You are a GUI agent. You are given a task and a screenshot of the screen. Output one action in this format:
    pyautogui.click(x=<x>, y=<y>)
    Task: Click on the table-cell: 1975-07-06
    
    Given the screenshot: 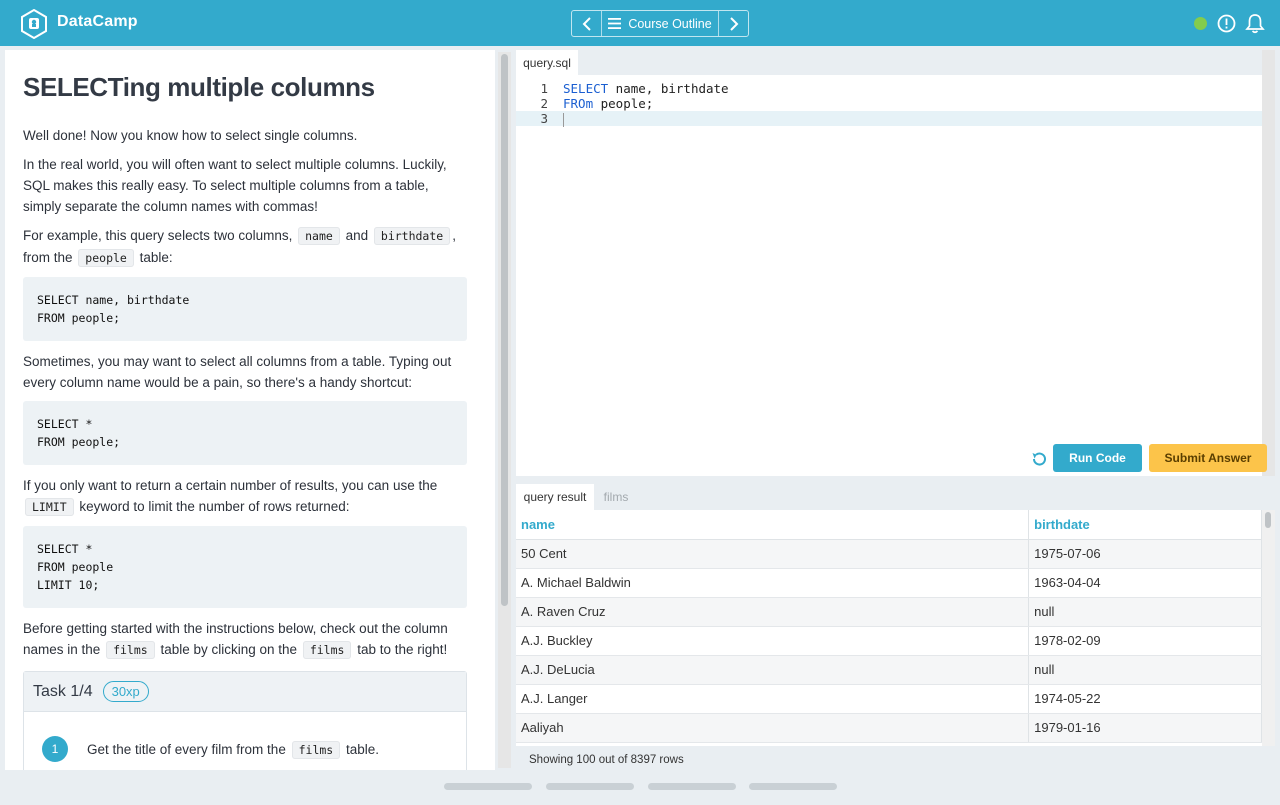 What is the action you would take?
    pyautogui.click(x=1145, y=554)
    